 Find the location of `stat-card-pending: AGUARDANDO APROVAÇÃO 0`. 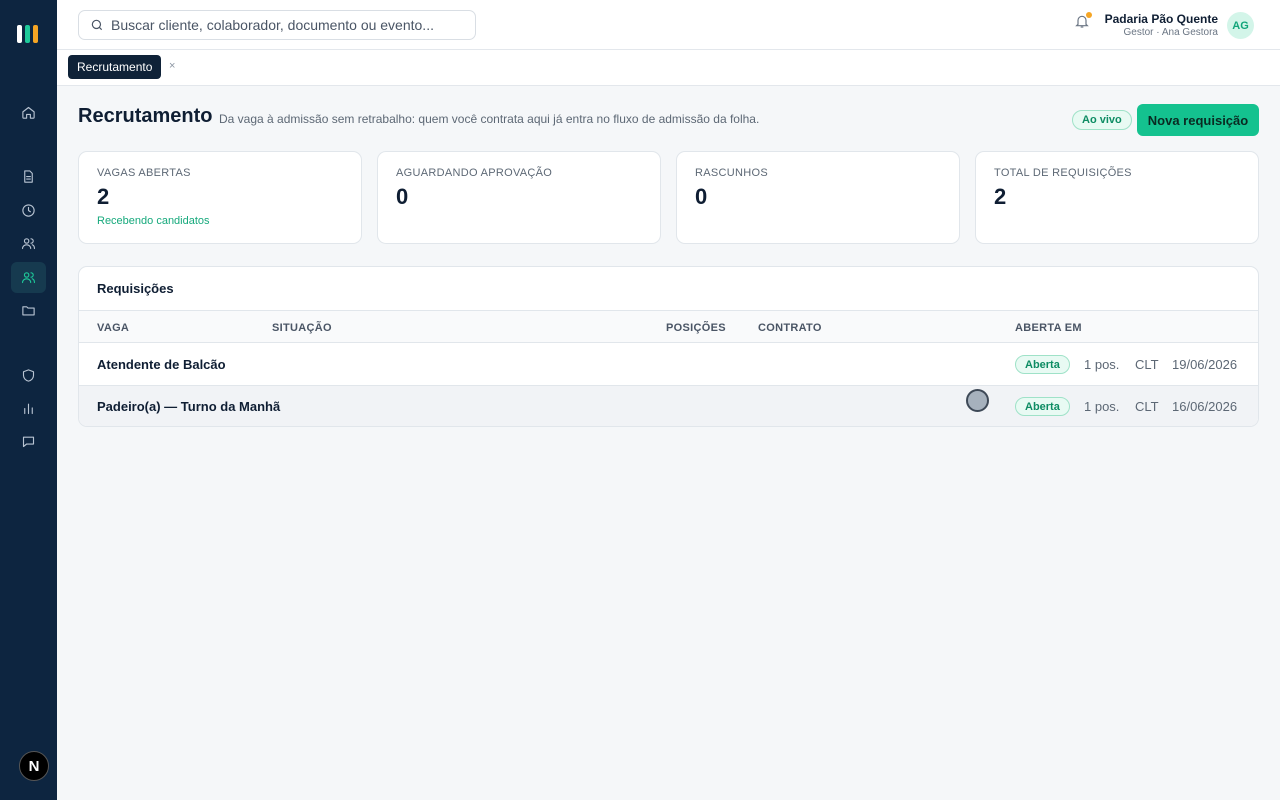

stat-card-pending: AGUARDANDO APROVAÇÃO 0 is located at coordinates (519, 197).